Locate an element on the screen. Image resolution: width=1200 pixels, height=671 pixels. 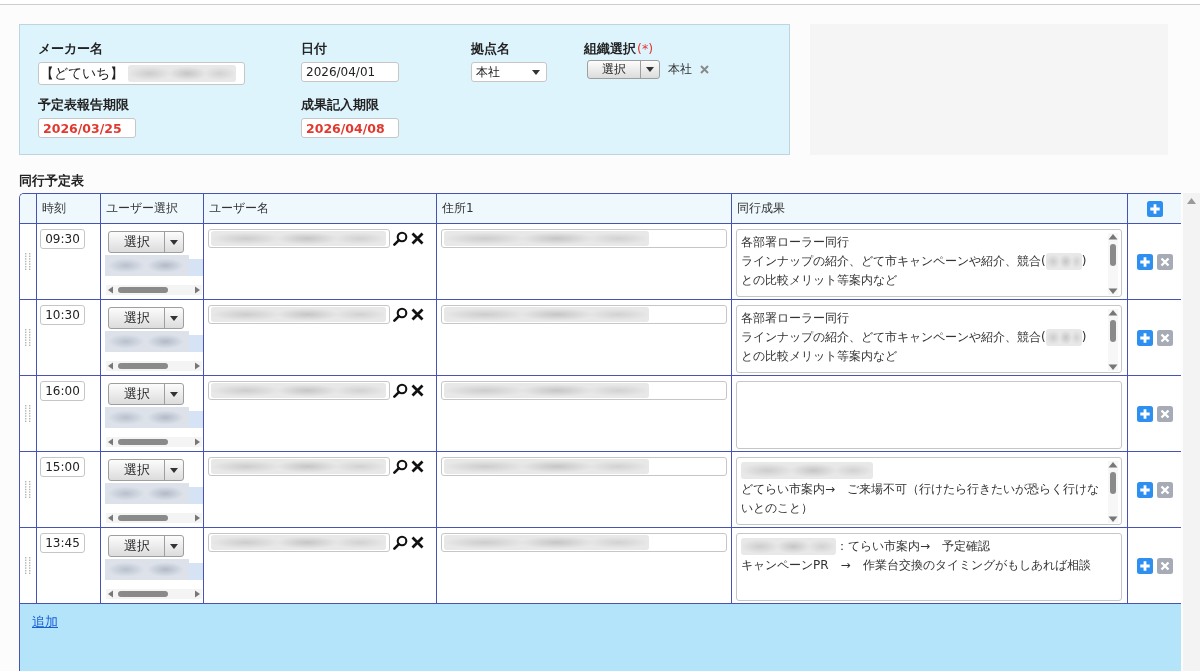
select-field: 本社 is located at coordinates (509, 72).